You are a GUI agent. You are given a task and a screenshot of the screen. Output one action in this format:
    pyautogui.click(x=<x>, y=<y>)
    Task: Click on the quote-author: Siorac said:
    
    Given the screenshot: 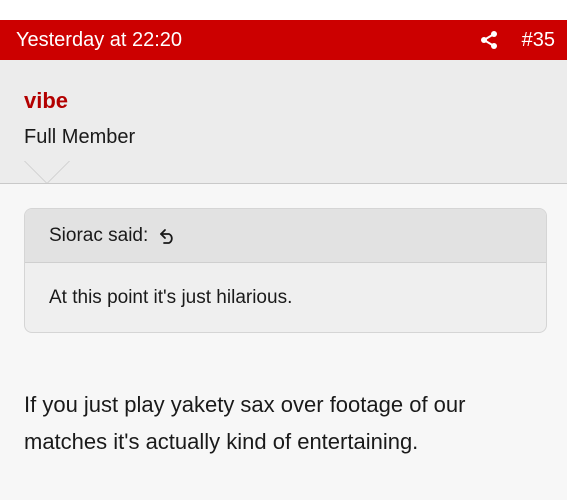 What is the action you would take?
    pyautogui.click(x=98, y=236)
    